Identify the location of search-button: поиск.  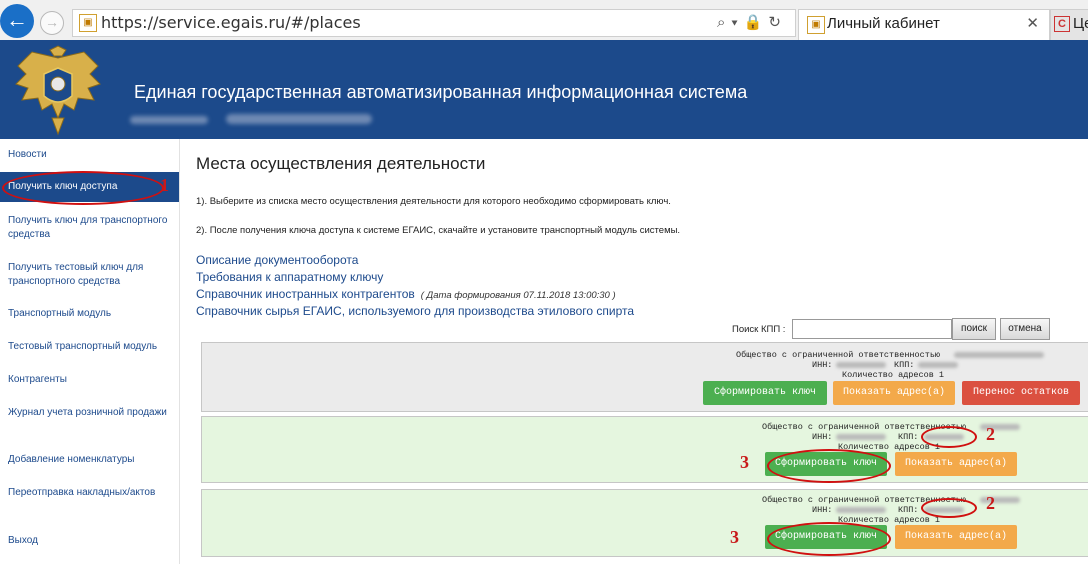
(974, 329).